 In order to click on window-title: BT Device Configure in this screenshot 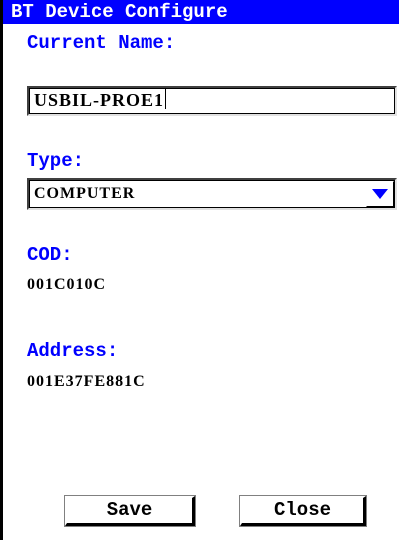, I will do `click(201, 12)`.